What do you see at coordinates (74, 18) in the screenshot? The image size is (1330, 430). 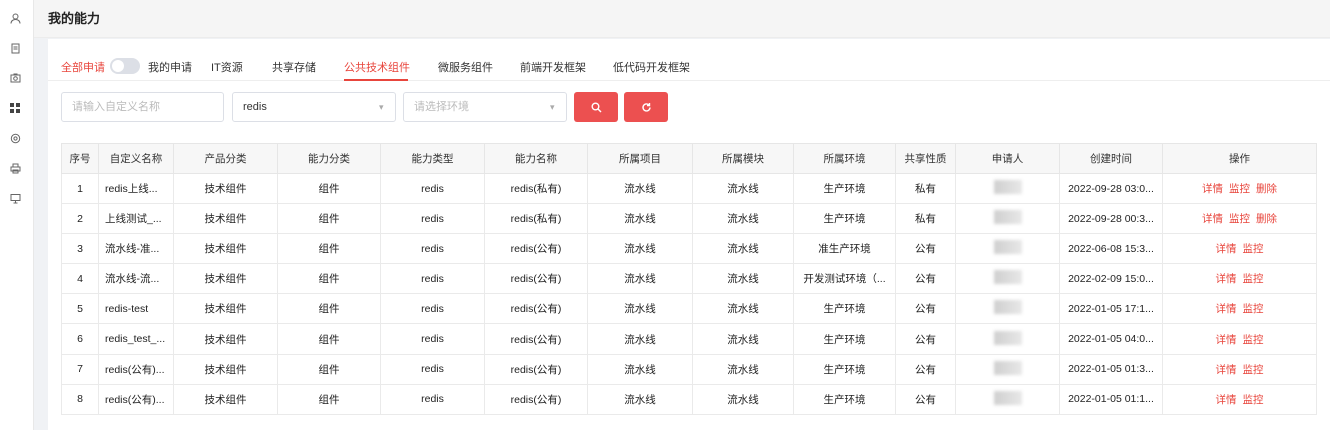 I see `page-title: 我的能力` at bounding box center [74, 18].